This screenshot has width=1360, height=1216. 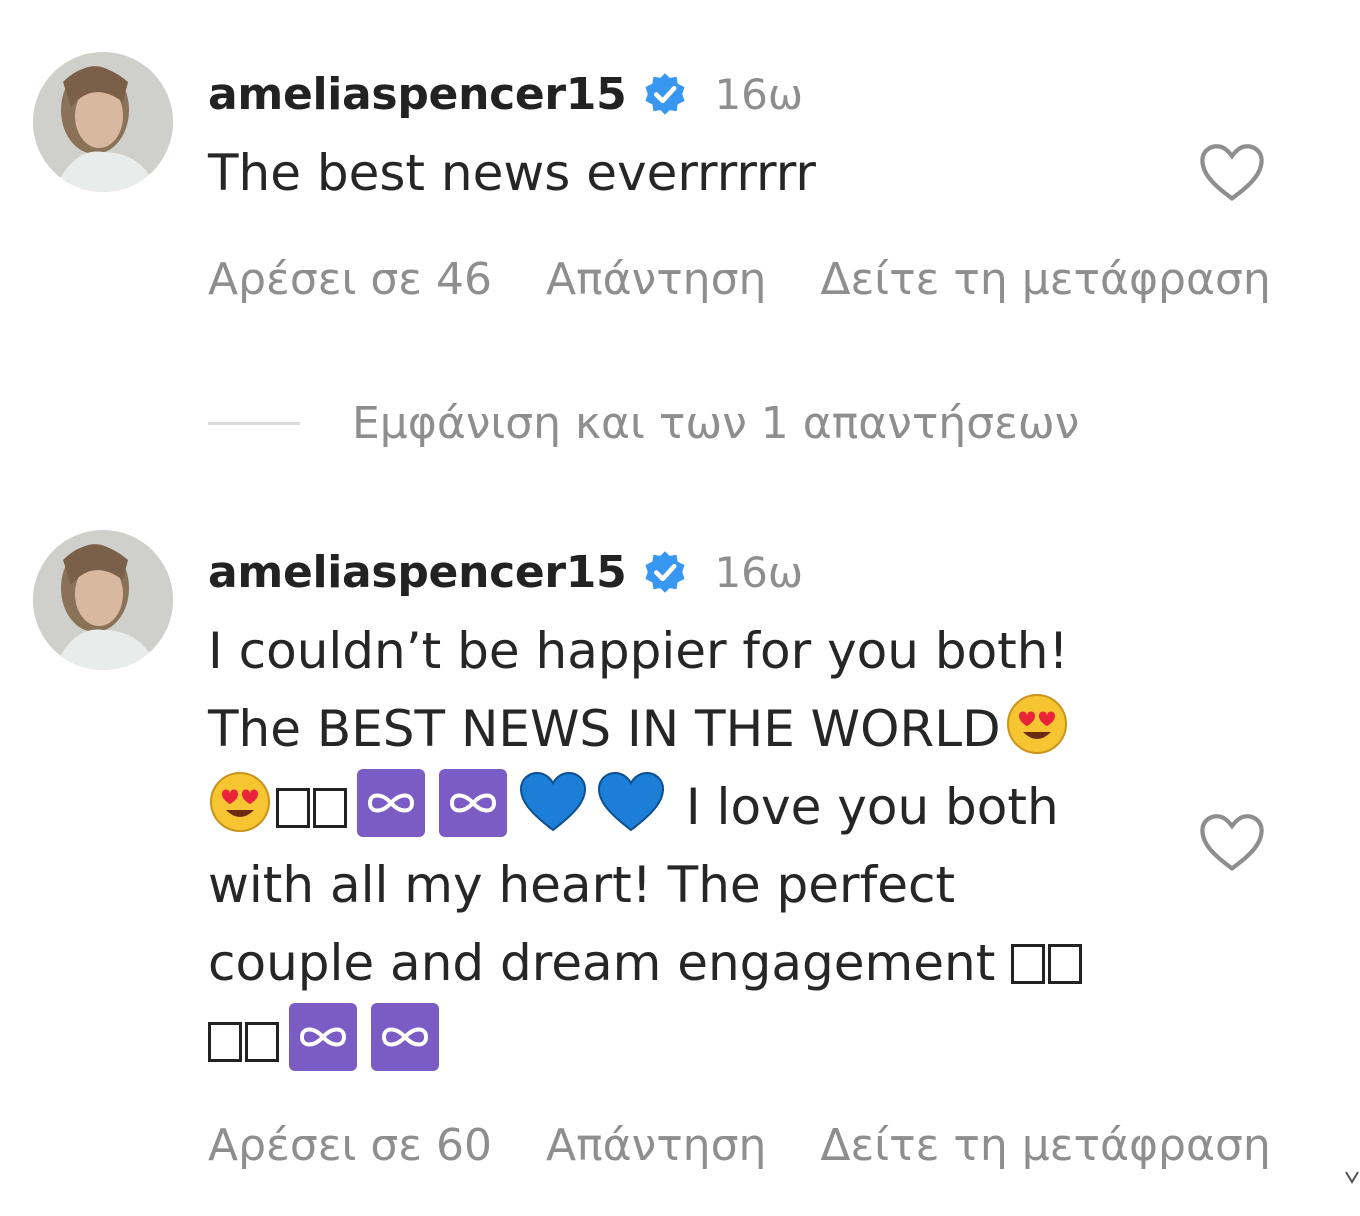 What do you see at coordinates (1352, 1175) in the screenshot?
I see `scrollbar-arrow-icon` at bounding box center [1352, 1175].